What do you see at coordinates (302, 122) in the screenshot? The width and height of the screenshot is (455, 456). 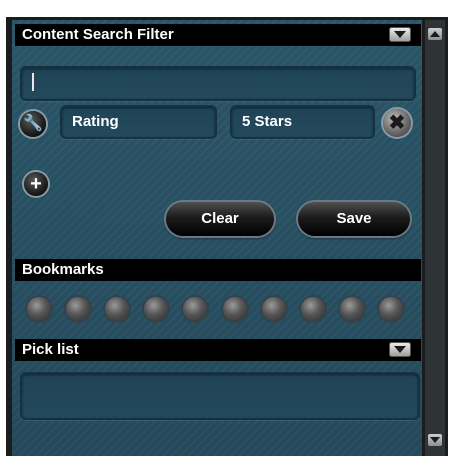 I see `criteria-value-select: 5 Stars` at bounding box center [302, 122].